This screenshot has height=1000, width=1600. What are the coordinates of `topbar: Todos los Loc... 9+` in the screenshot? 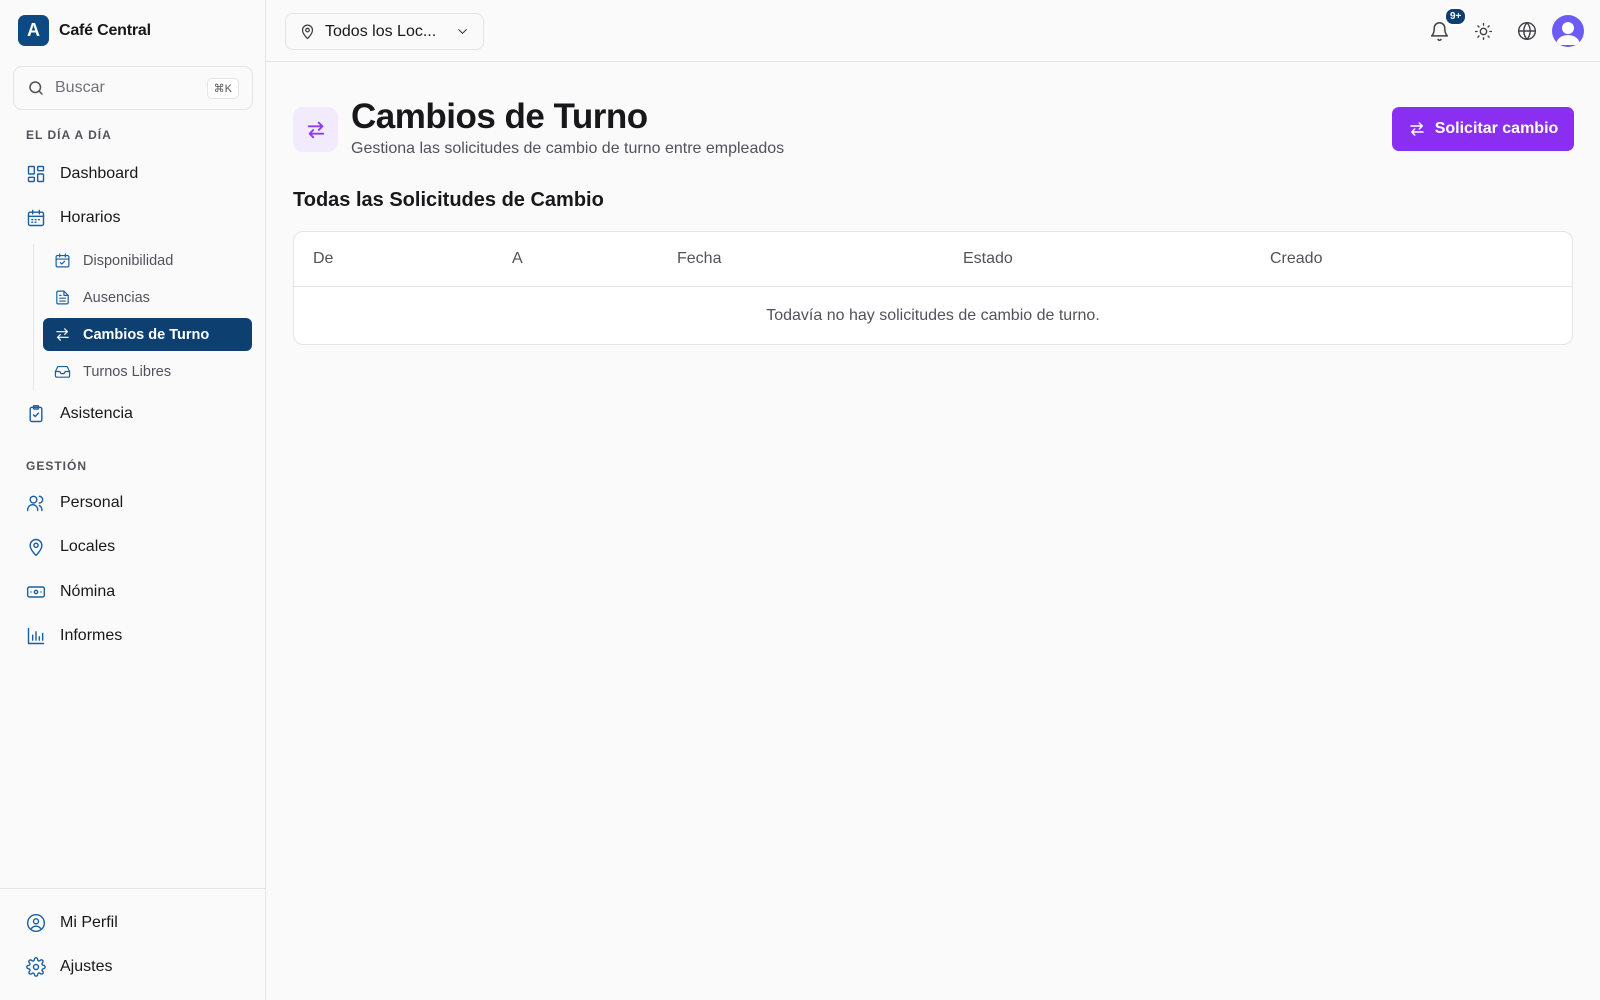 It's located at (933, 31).